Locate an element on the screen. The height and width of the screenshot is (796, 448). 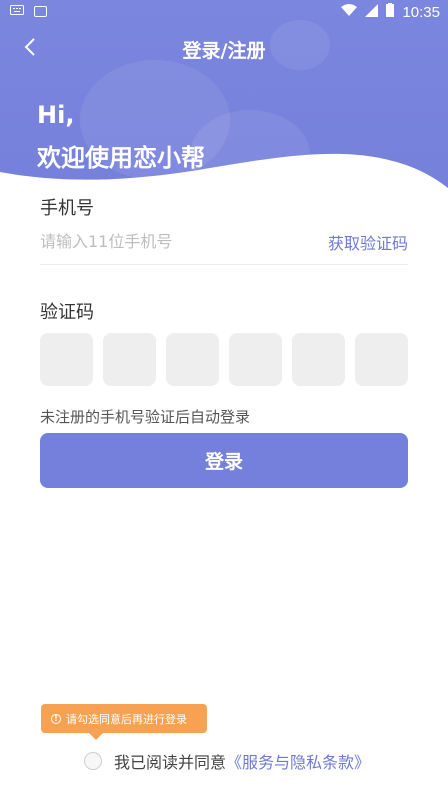
a-notification-icon is located at coordinates (40, 11).